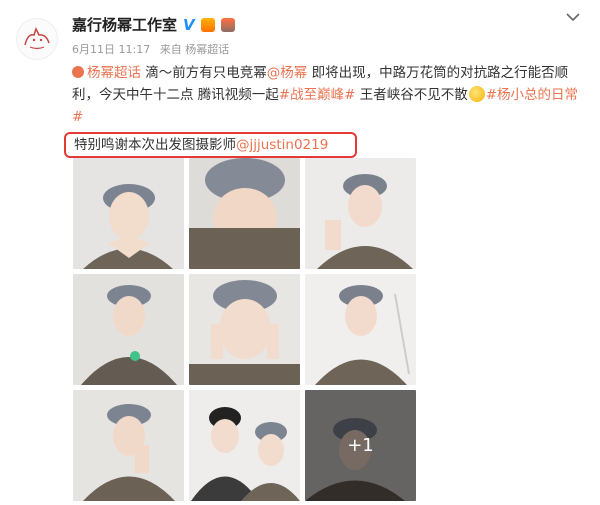 This screenshot has height=505, width=600. Describe the element at coordinates (106, 73) in the screenshot. I see `supertopic-link: 杨幂超话` at that location.